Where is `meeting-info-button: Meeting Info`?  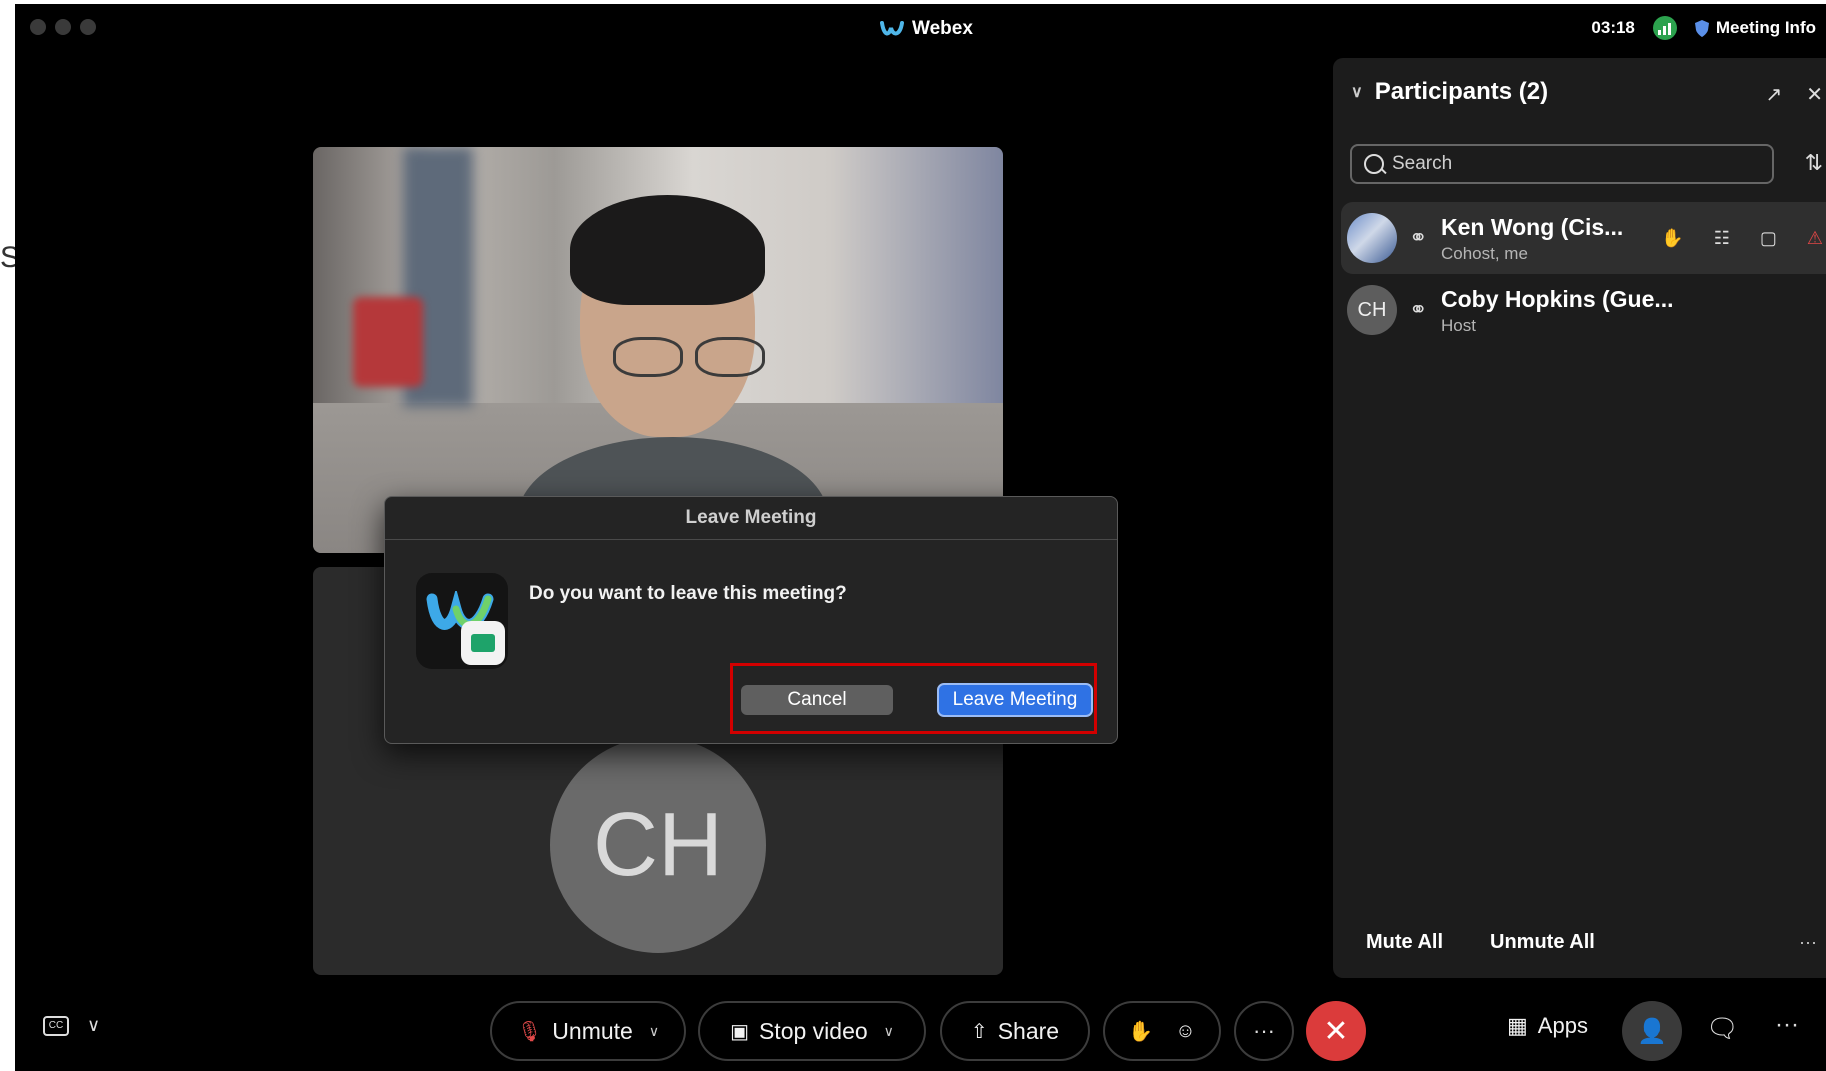 meeting-info-button: Meeting Info is located at coordinates (1755, 28).